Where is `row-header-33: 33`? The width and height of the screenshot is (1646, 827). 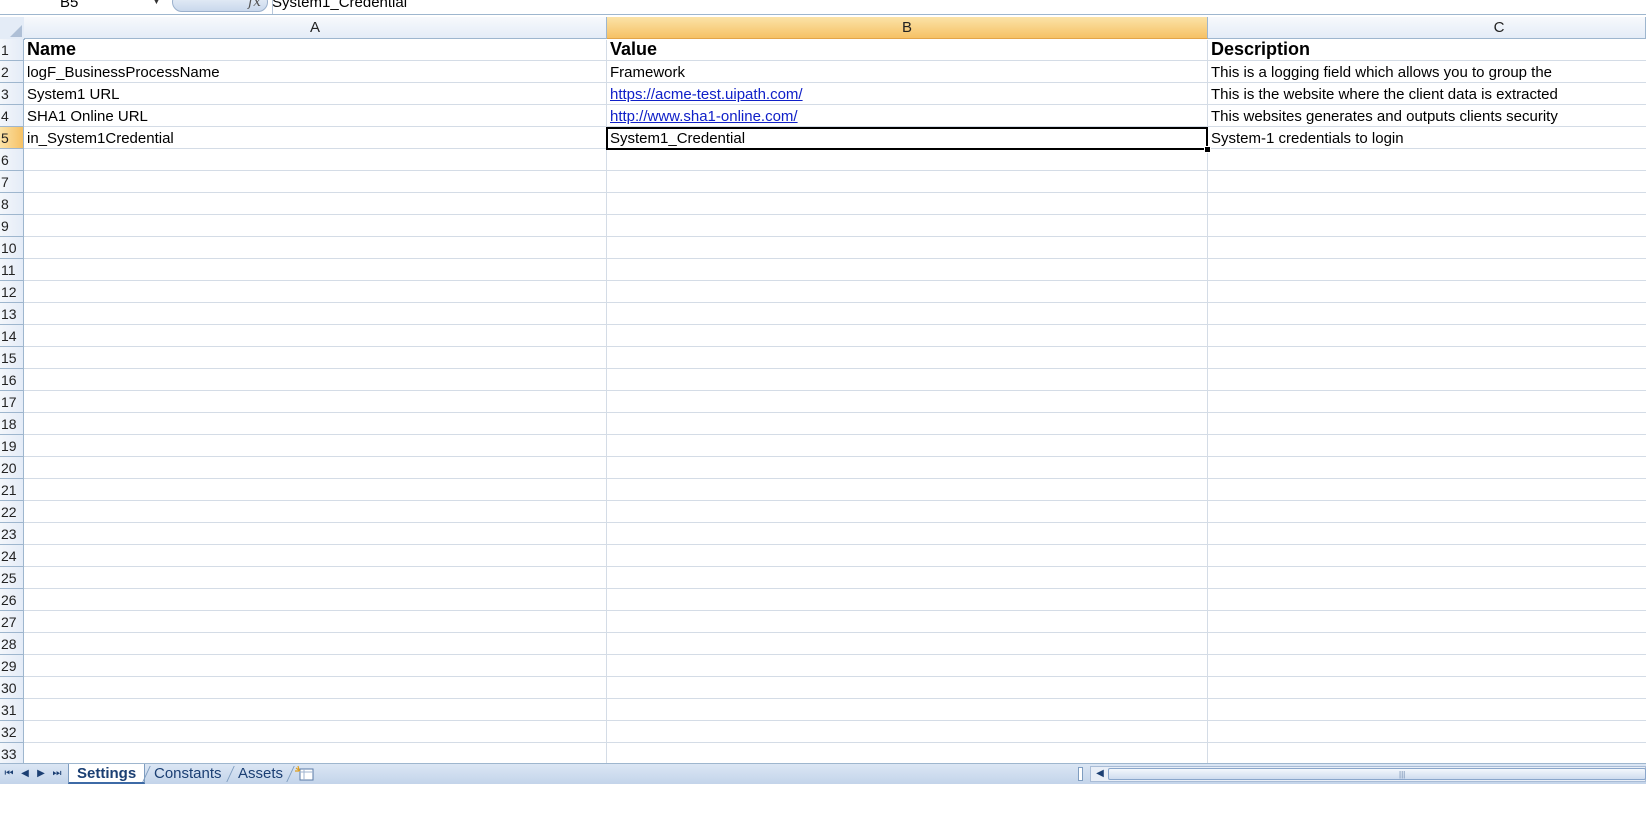
row-header-33: 33 is located at coordinates (12, 754).